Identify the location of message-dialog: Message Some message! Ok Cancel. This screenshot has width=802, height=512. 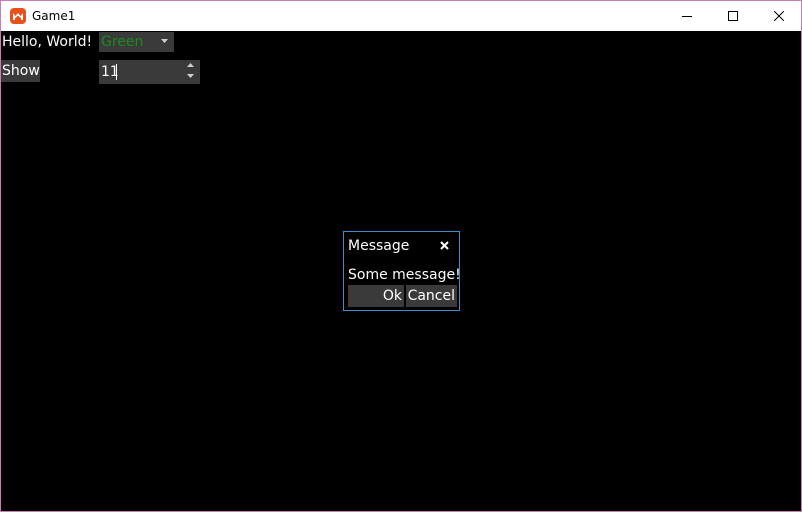
(402, 271).